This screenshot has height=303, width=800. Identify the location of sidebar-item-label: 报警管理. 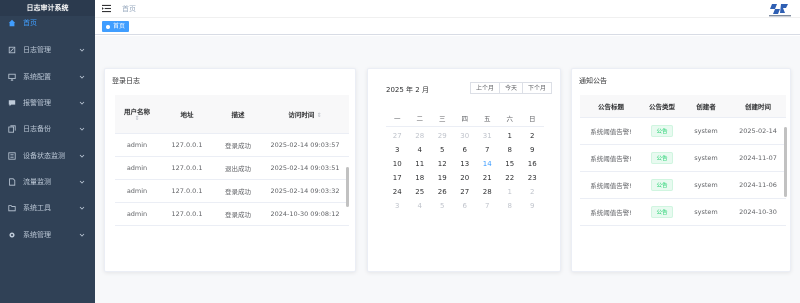
(37, 103).